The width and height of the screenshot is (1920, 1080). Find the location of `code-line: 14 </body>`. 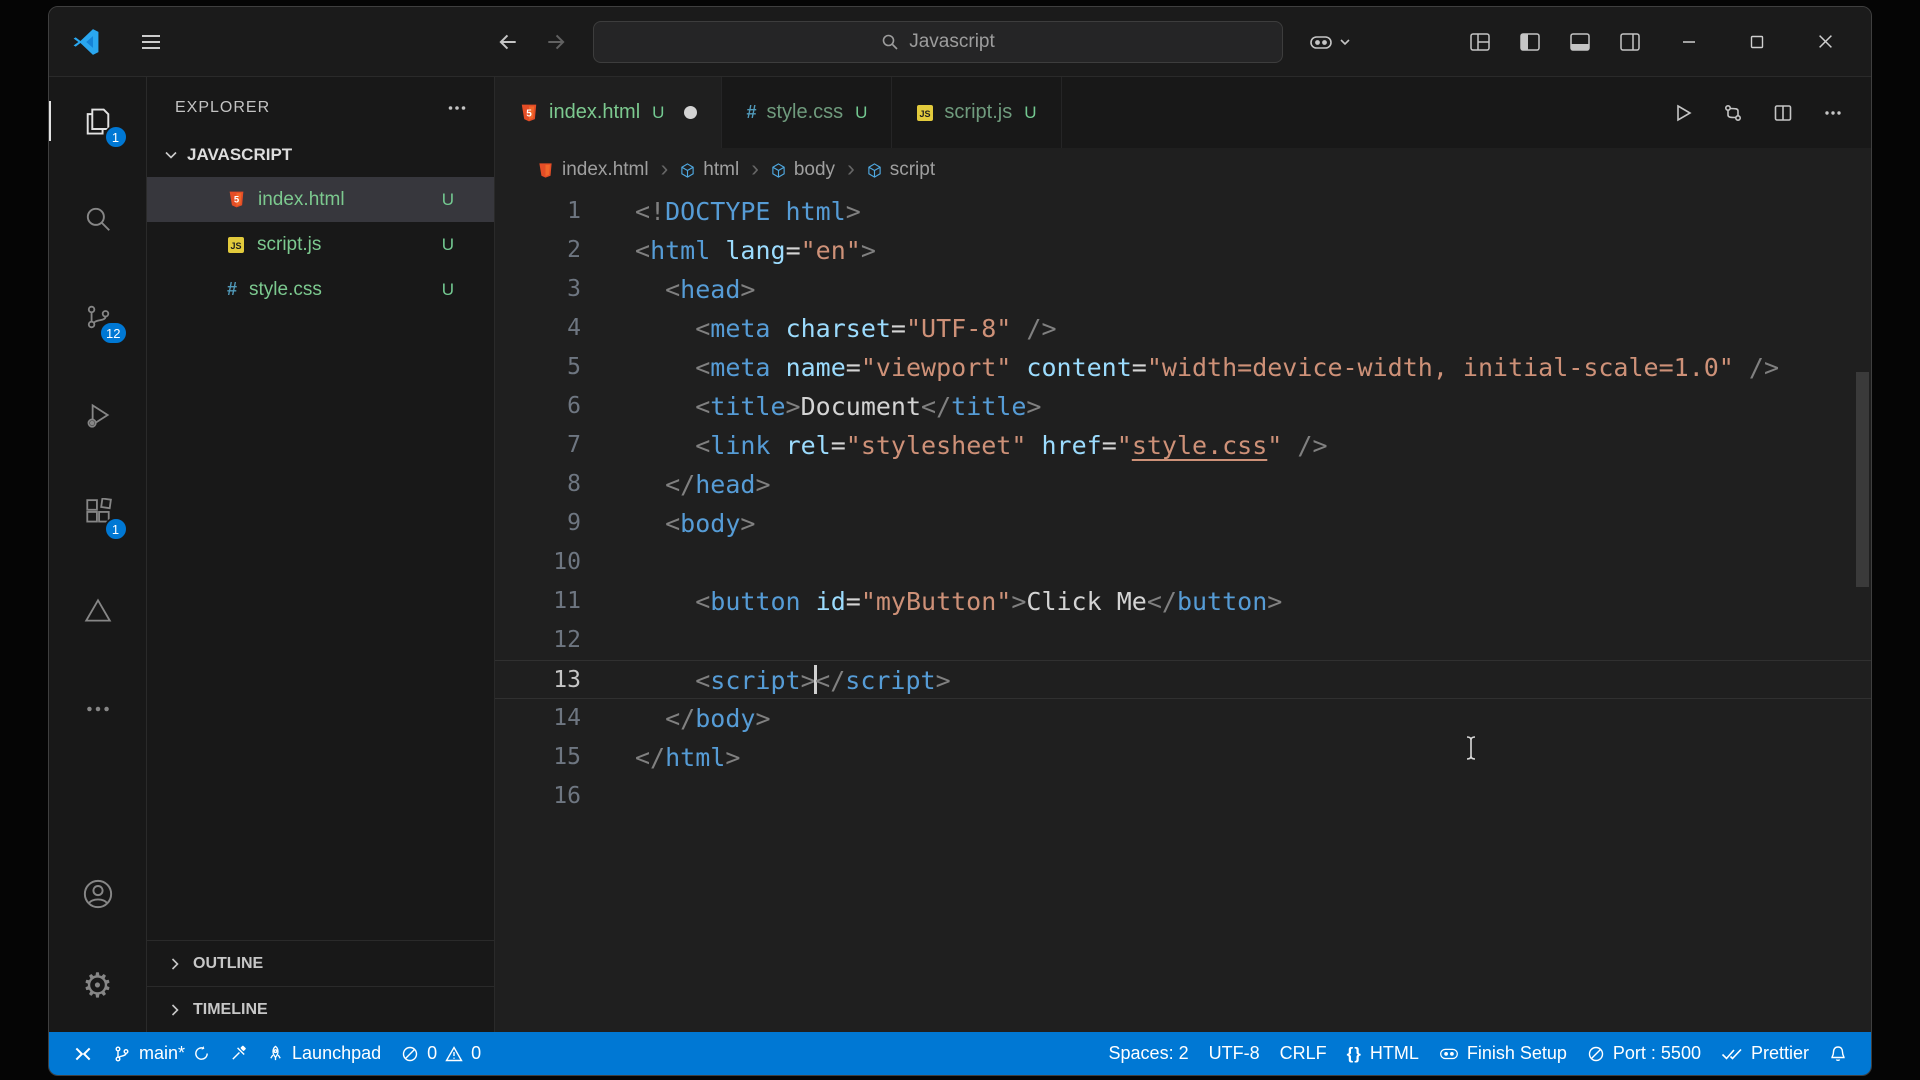

code-line: 14 </body> is located at coordinates (1183, 718).